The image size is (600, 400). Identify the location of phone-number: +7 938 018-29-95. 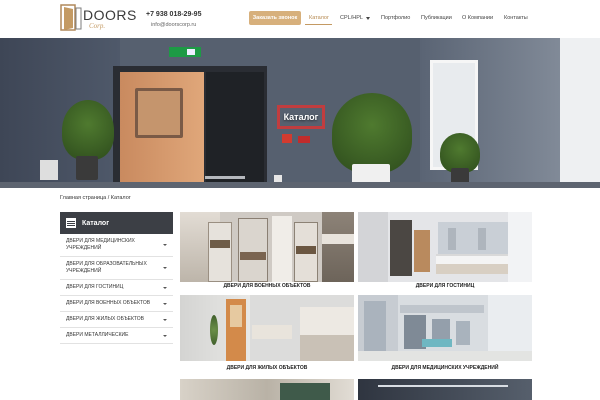
(173, 14).